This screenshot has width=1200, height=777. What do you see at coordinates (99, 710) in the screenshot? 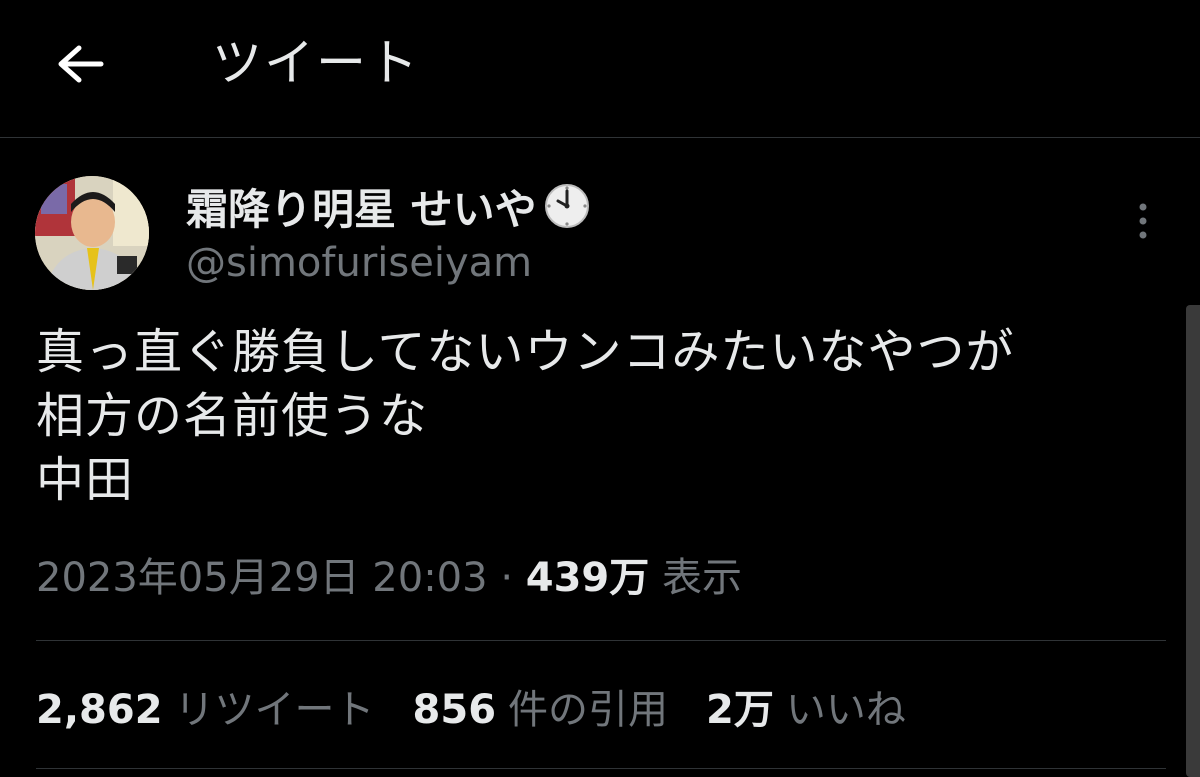
I see `retweets-count: 2,862` at bounding box center [99, 710].